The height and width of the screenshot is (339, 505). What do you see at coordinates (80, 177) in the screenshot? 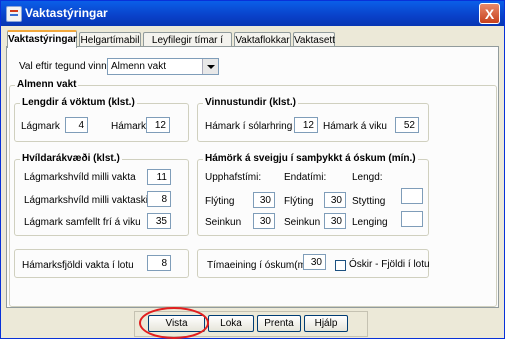
I see `rest-between-shifts-label: Lágmarkshvíld milli vakta` at bounding box center [80, 177].